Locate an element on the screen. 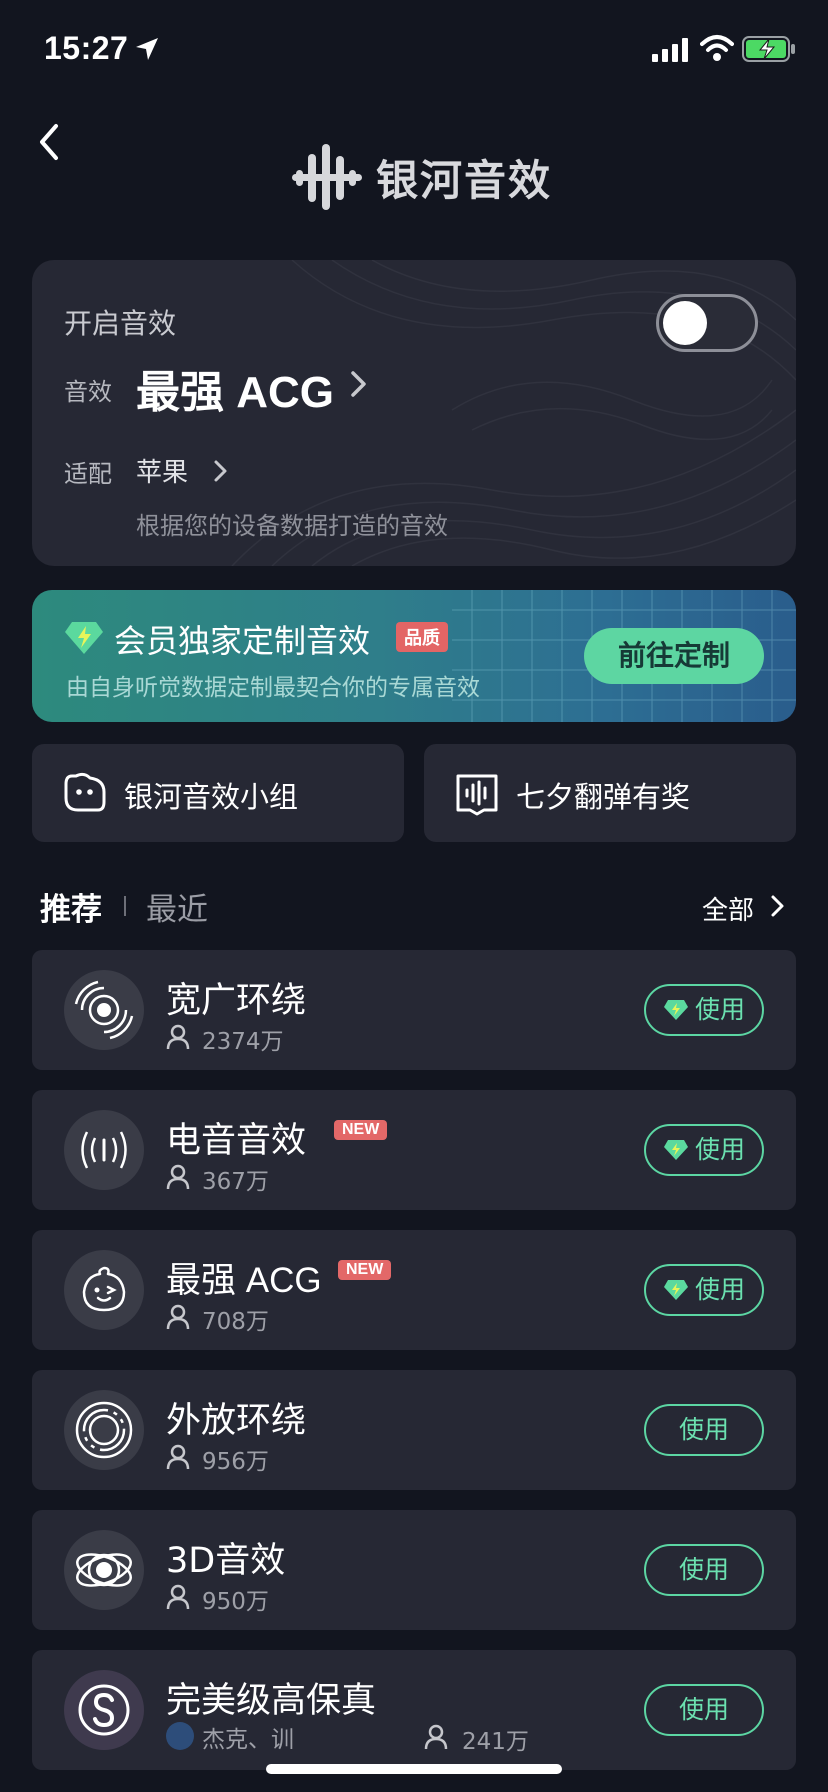  list-item: 外放环绕 956万 使用 is located at coordinates (414, 1430).